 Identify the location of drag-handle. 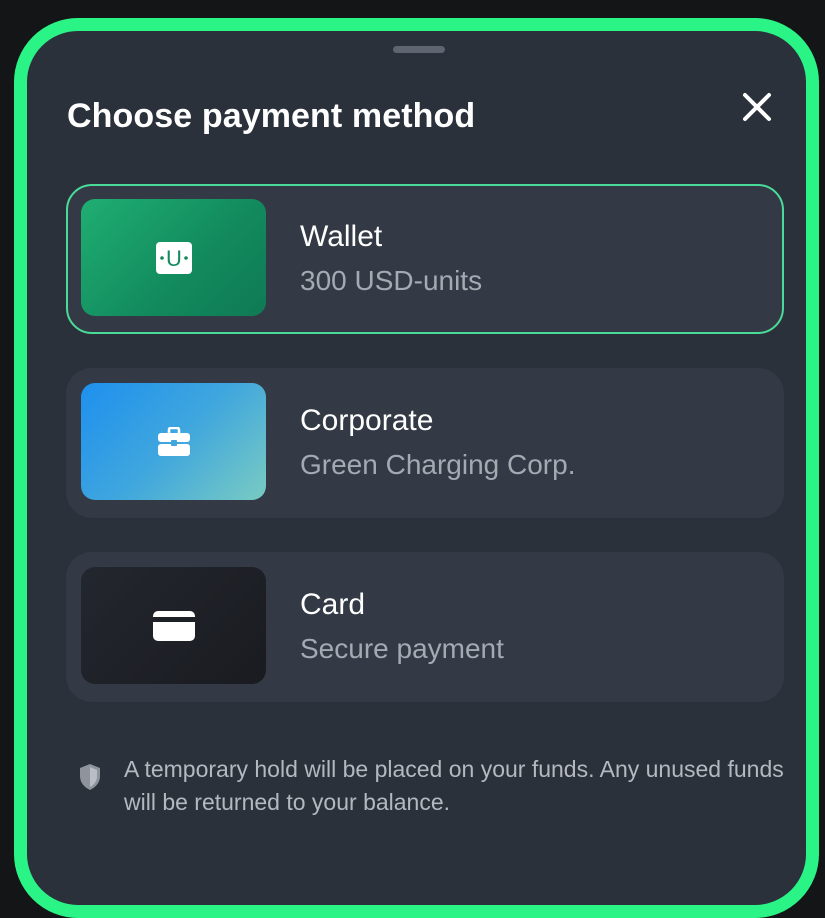
(419, 49).